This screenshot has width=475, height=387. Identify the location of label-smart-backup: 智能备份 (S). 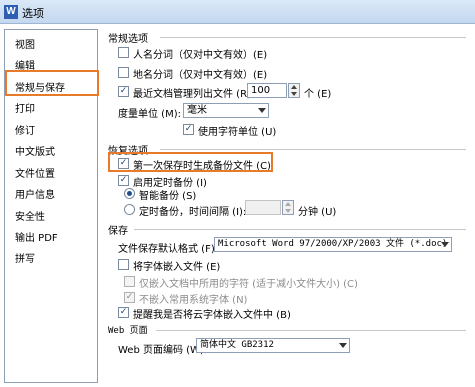
(168, 196).